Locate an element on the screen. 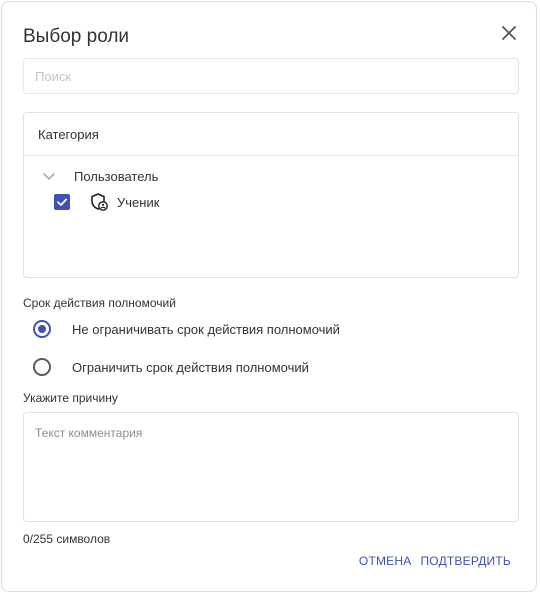  radio-unlimited: Не ограничивать срок действия полномочий is located at coordinates (186, 329).